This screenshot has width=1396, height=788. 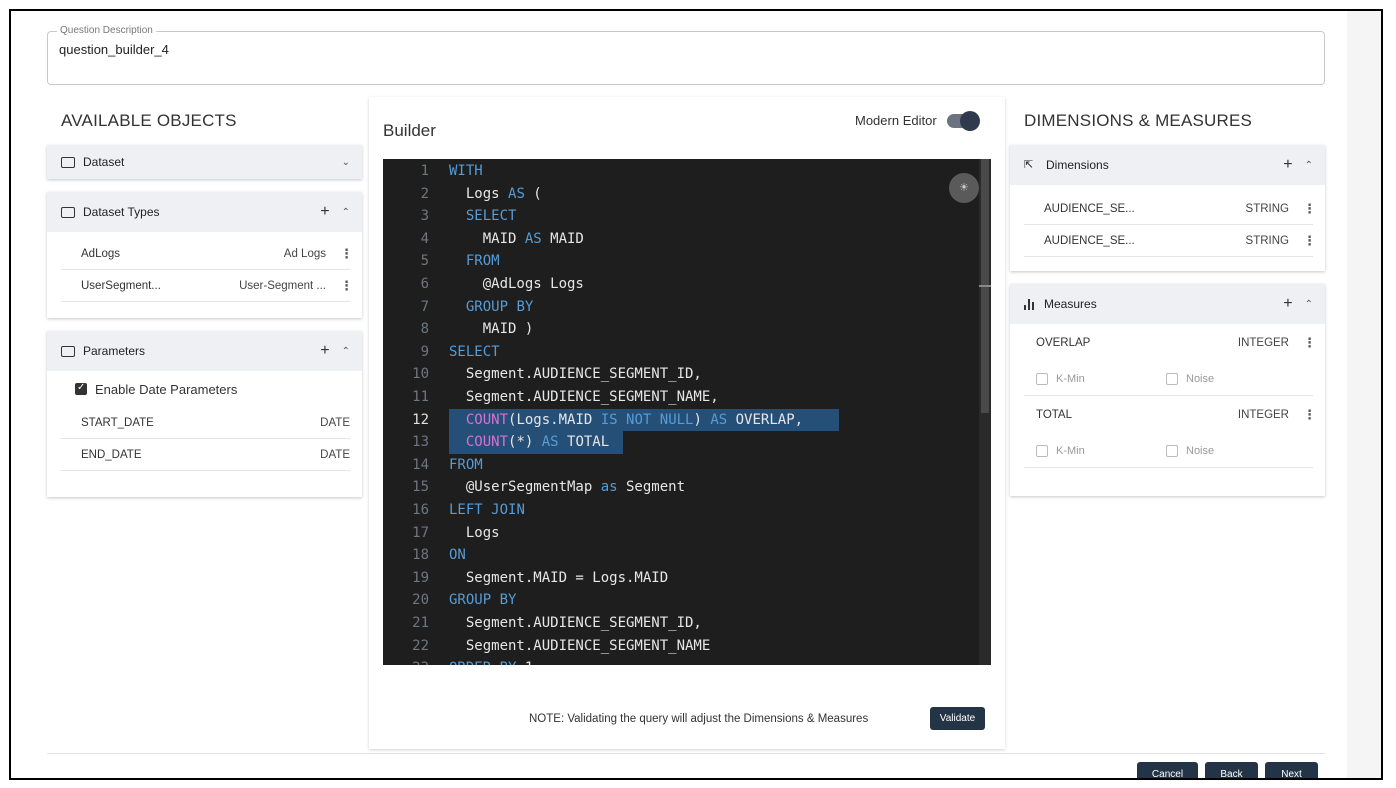 I want to click on code-text: COUNT(*) AS TOTAL, so click(x=529, y=442).